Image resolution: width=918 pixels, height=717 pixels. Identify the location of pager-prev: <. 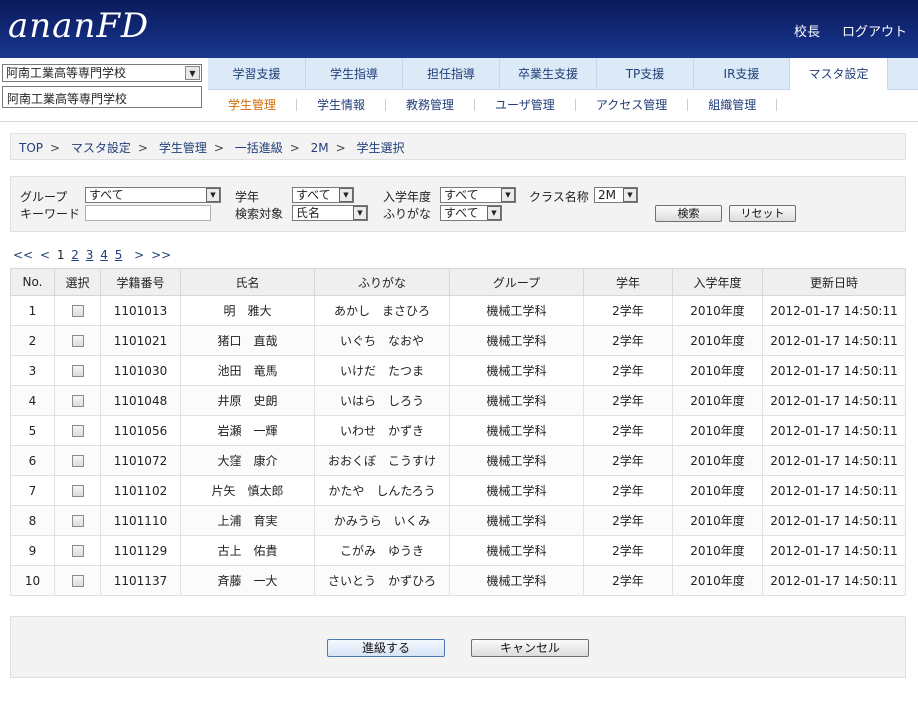
(45, 255).